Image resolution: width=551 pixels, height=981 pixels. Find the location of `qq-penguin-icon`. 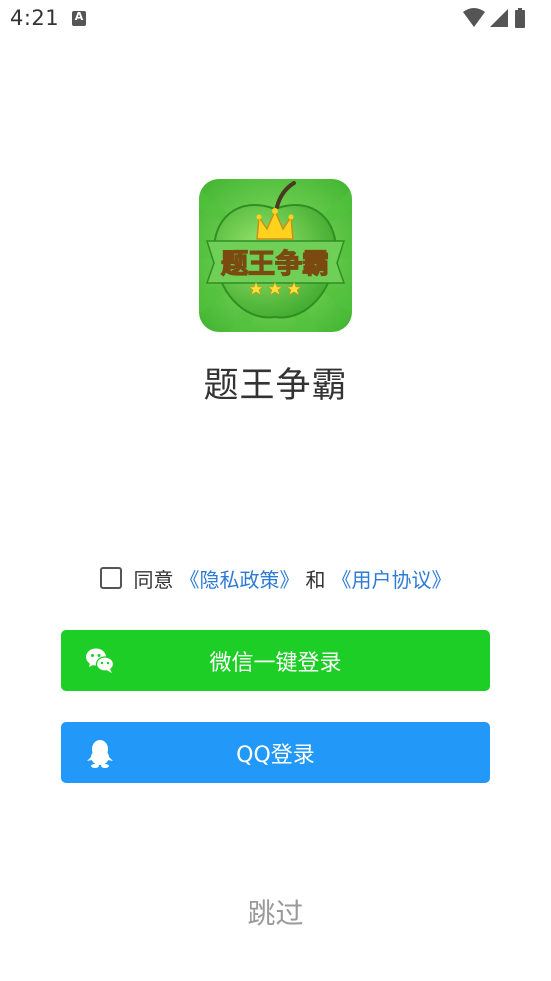

qq-penguin-icon is located at coordinates (100, 753).